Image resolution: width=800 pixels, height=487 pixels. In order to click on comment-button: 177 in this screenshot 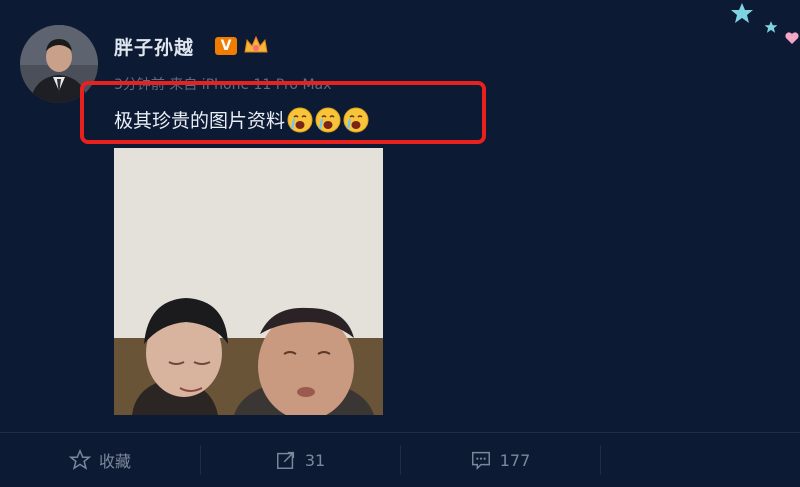, I will do `click(500, 460)`.